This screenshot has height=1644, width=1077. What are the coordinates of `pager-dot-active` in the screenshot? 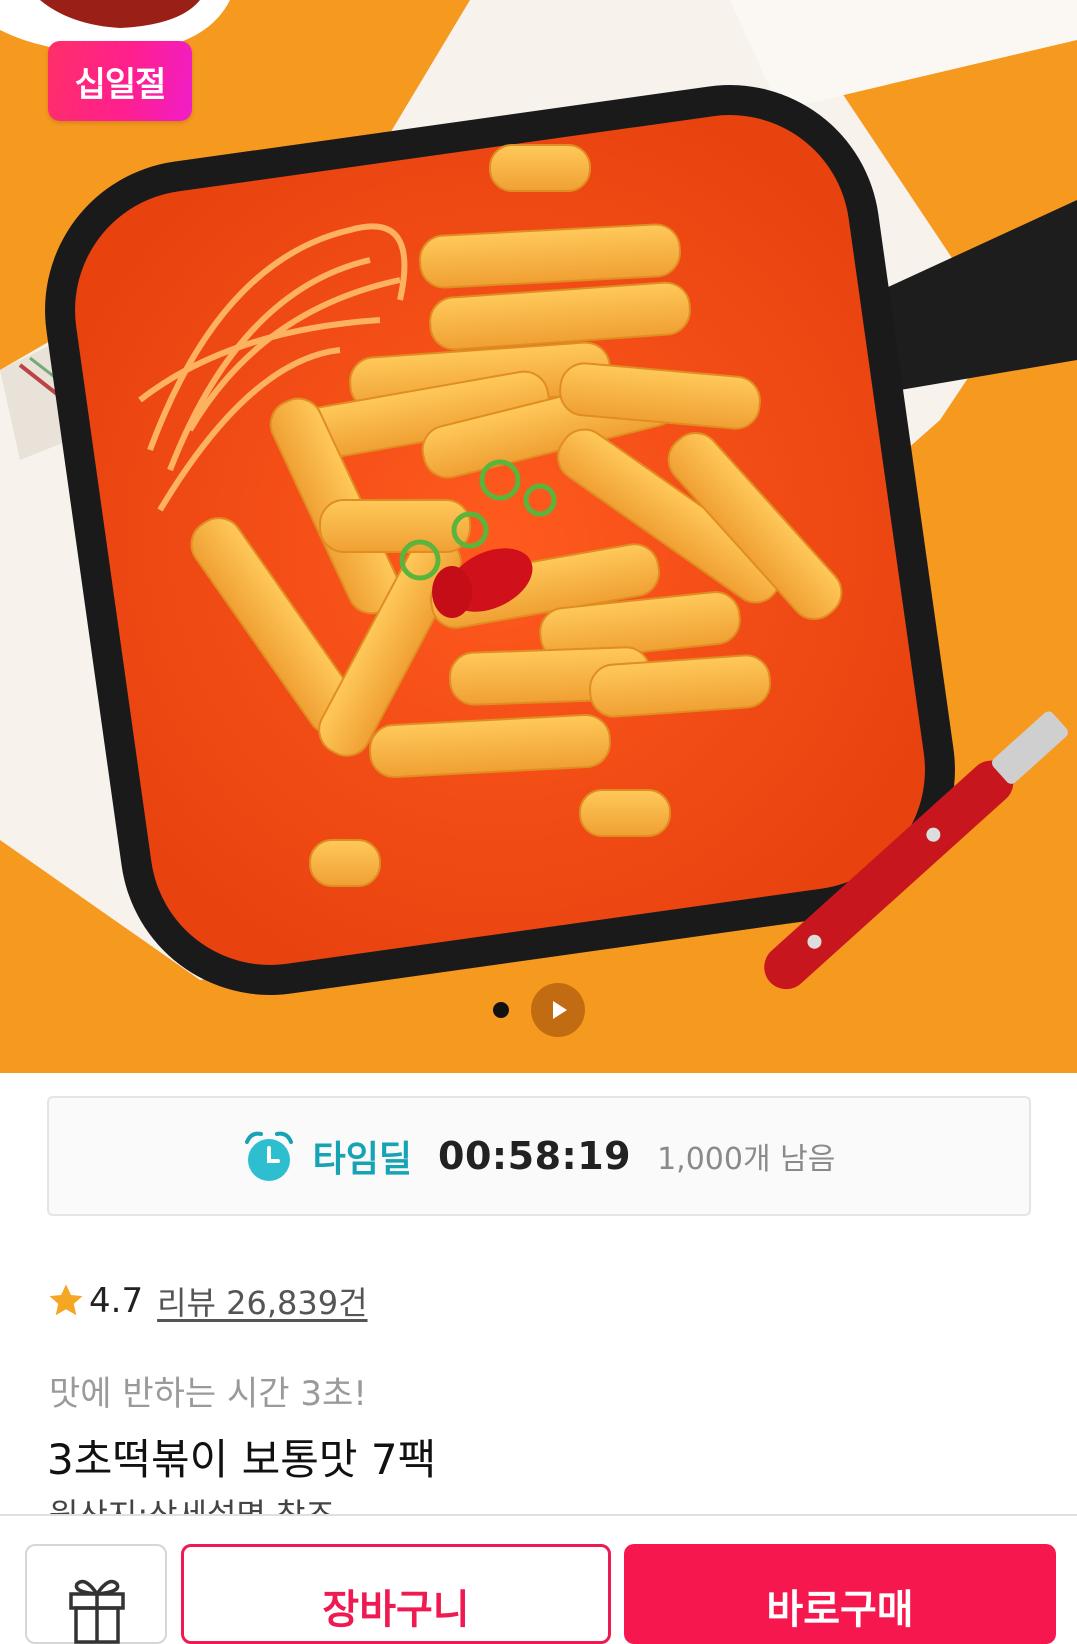 It's located at (500, 1010).